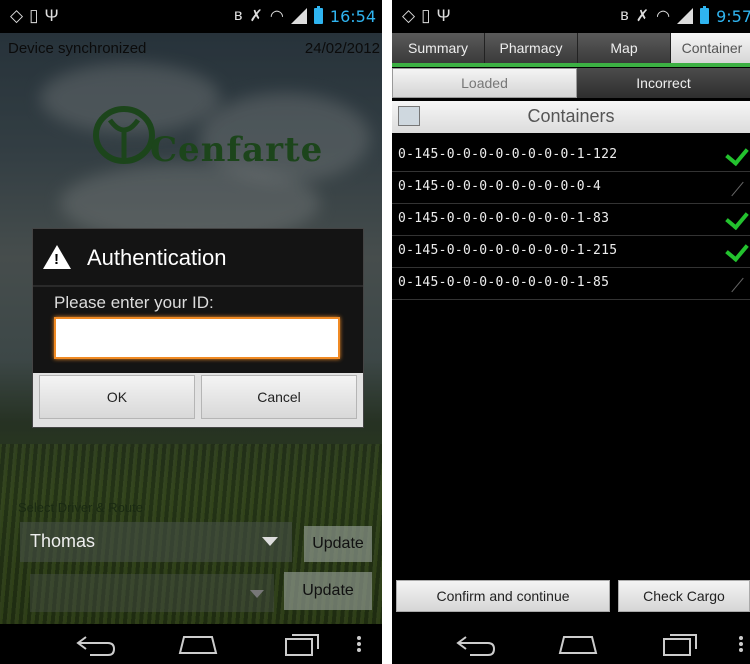  What do you see at coordinates (338, 544) in the screenshot?
I see `update-driver-button: Update` at bounding box center [338, 544].